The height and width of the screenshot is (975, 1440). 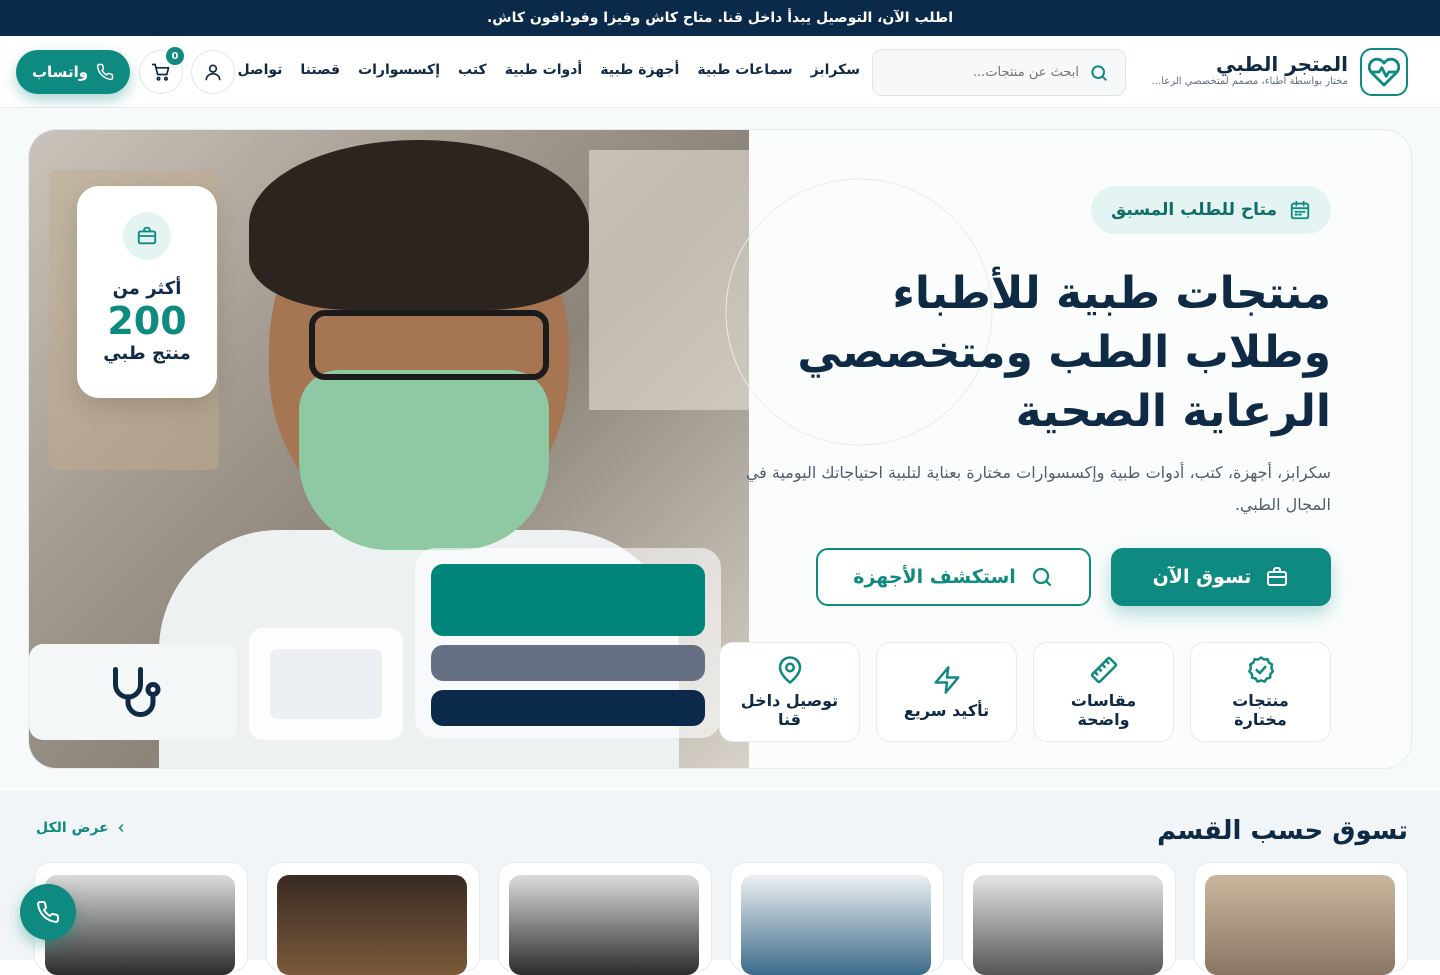 I want to click on search-input, so click(x=984, y=72).